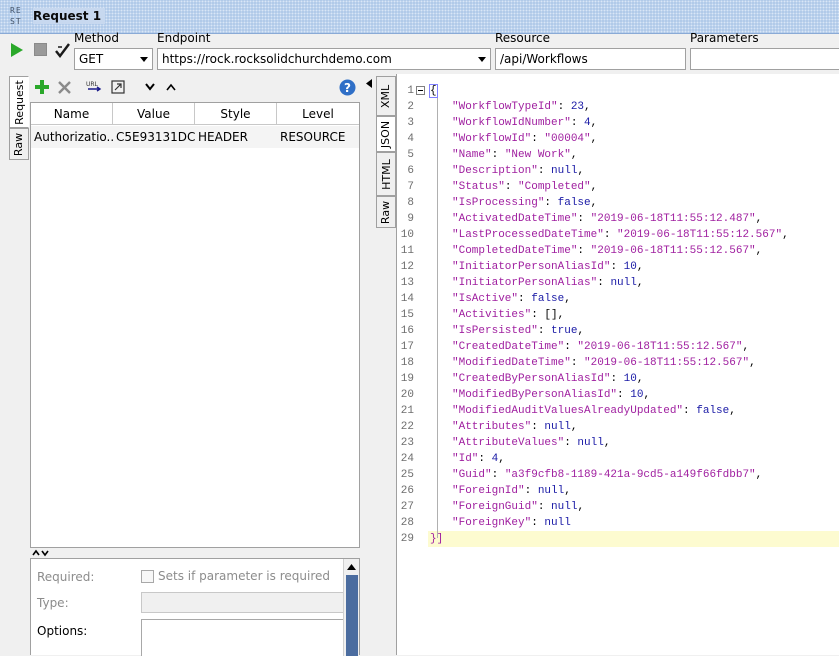  Describe the element at coordinates (62, 631) in the screenshot. I see `options-label: Options:` at that location.